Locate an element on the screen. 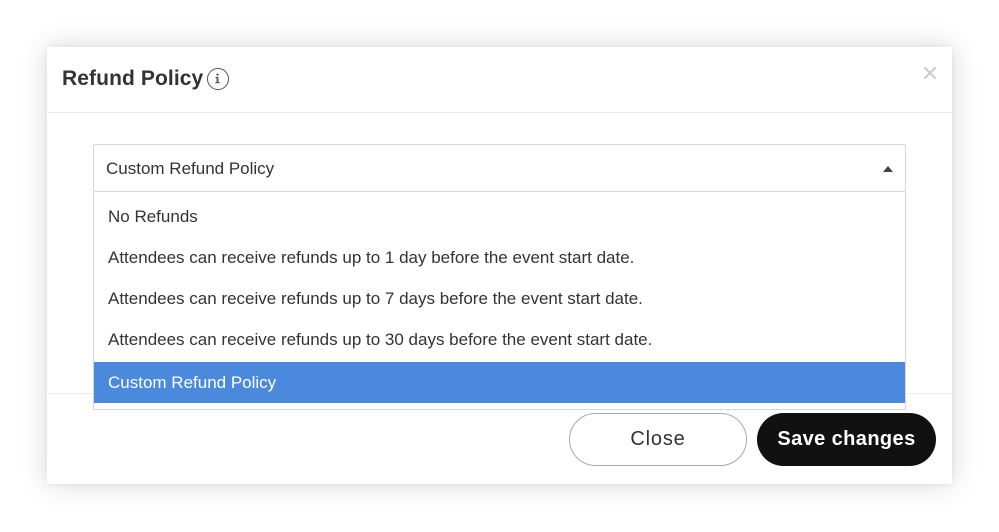 This screenshot has height=532, width=999. select-value: Custom Refund Policy is located at coordinates (190, 168).